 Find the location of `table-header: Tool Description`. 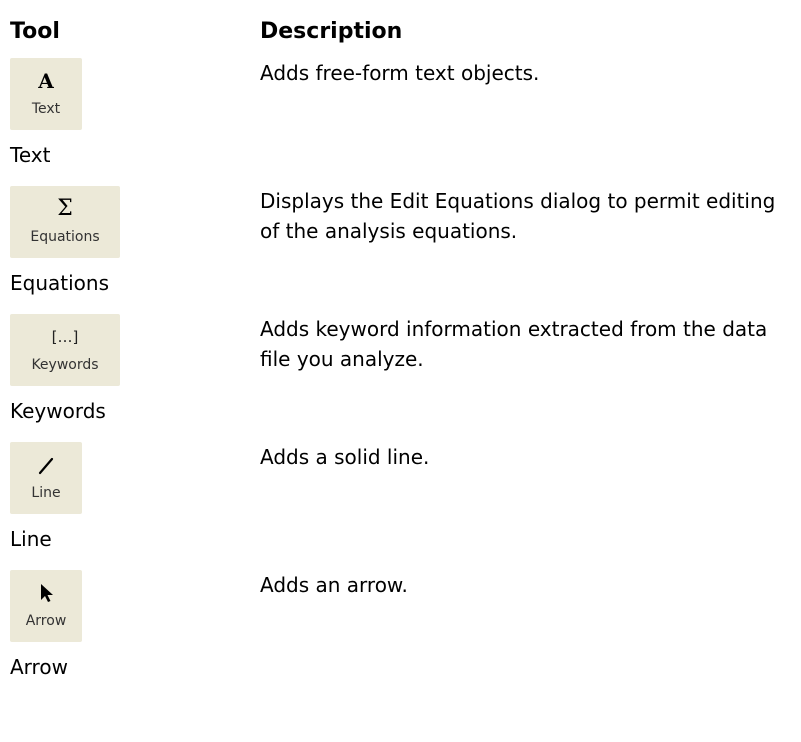

table-header: Tool Description is located at coordinates (400, 32).